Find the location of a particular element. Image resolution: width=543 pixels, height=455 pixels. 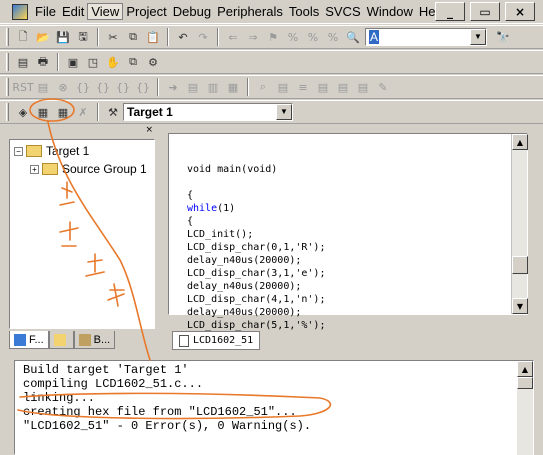

stop-icon: ⊗ is located at coordinates (63, 87).